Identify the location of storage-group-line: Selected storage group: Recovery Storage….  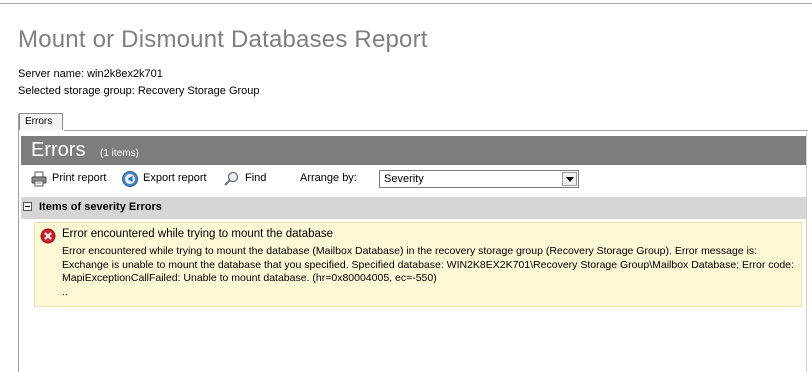
(139, 91).